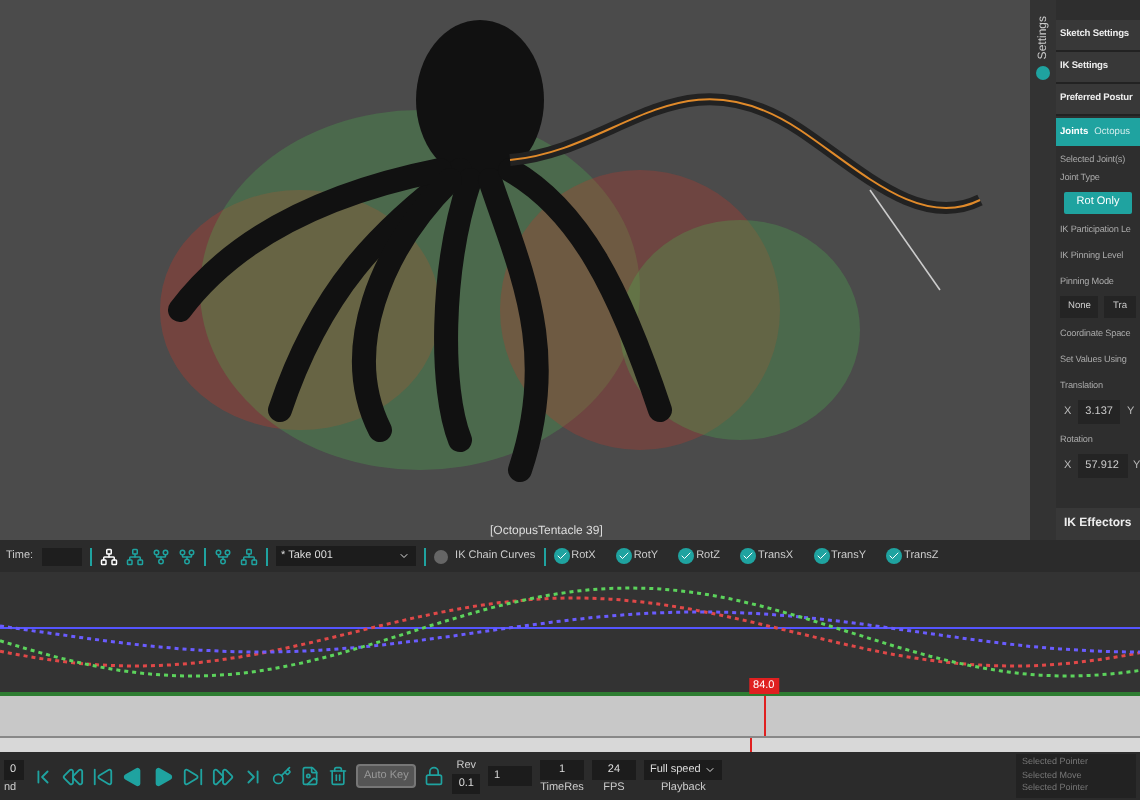  I want to click on settings-tab-indicator, so click(1043, 72).